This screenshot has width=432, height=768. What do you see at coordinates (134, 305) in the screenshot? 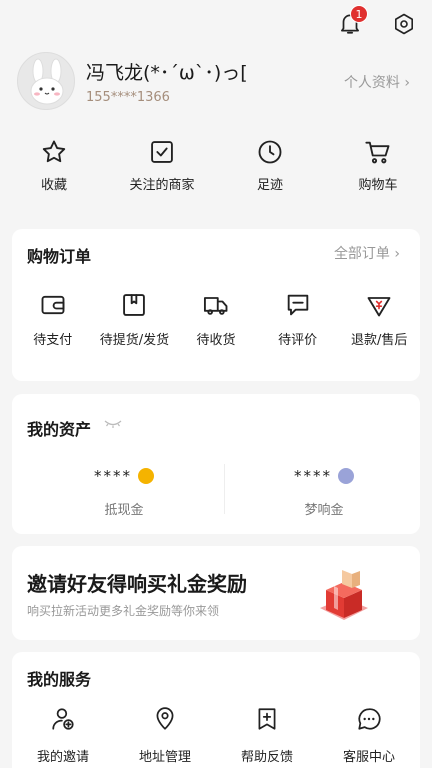
I see `package-icon` at bounding box center [134, 305].